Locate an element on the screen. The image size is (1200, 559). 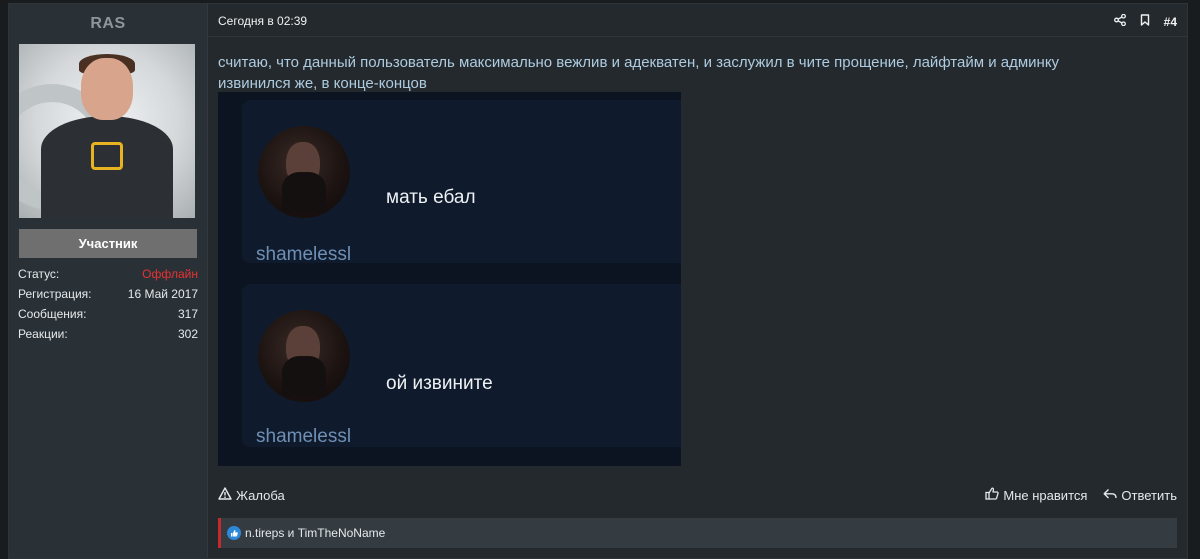
username: RAS is located at coordinates (108, 24).